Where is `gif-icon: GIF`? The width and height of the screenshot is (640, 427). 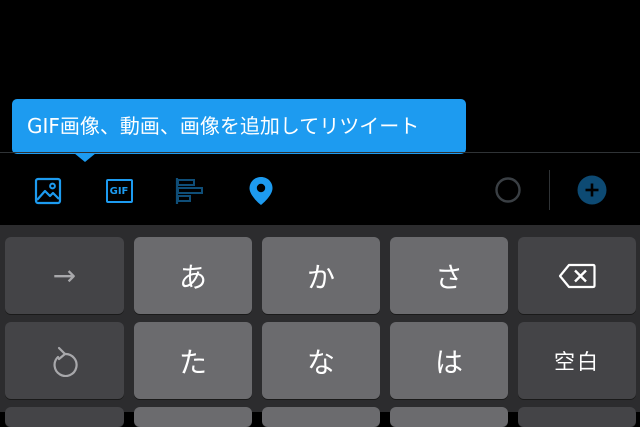 gif-icon: GIF is located at coordinates (119, 191).